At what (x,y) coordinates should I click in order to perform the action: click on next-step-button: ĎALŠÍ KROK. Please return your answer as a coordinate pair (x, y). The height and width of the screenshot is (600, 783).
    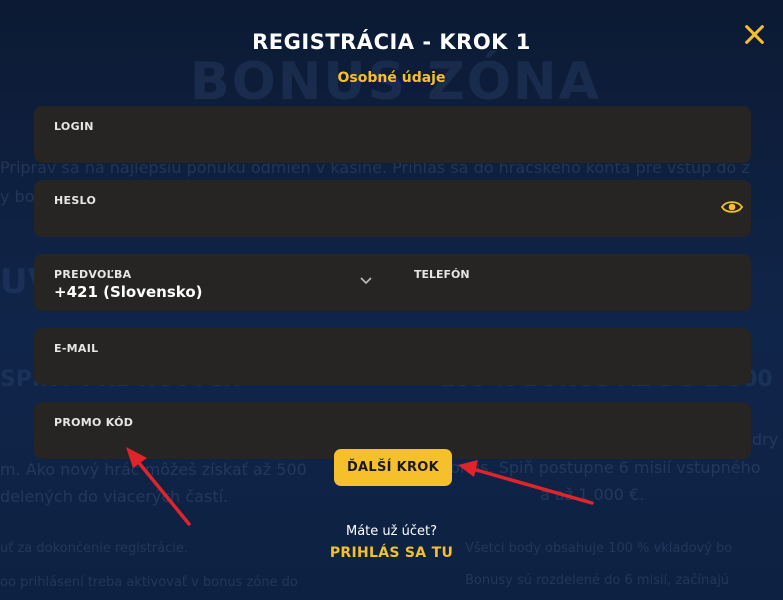
    Looking at the image, I should click on (393, 467).